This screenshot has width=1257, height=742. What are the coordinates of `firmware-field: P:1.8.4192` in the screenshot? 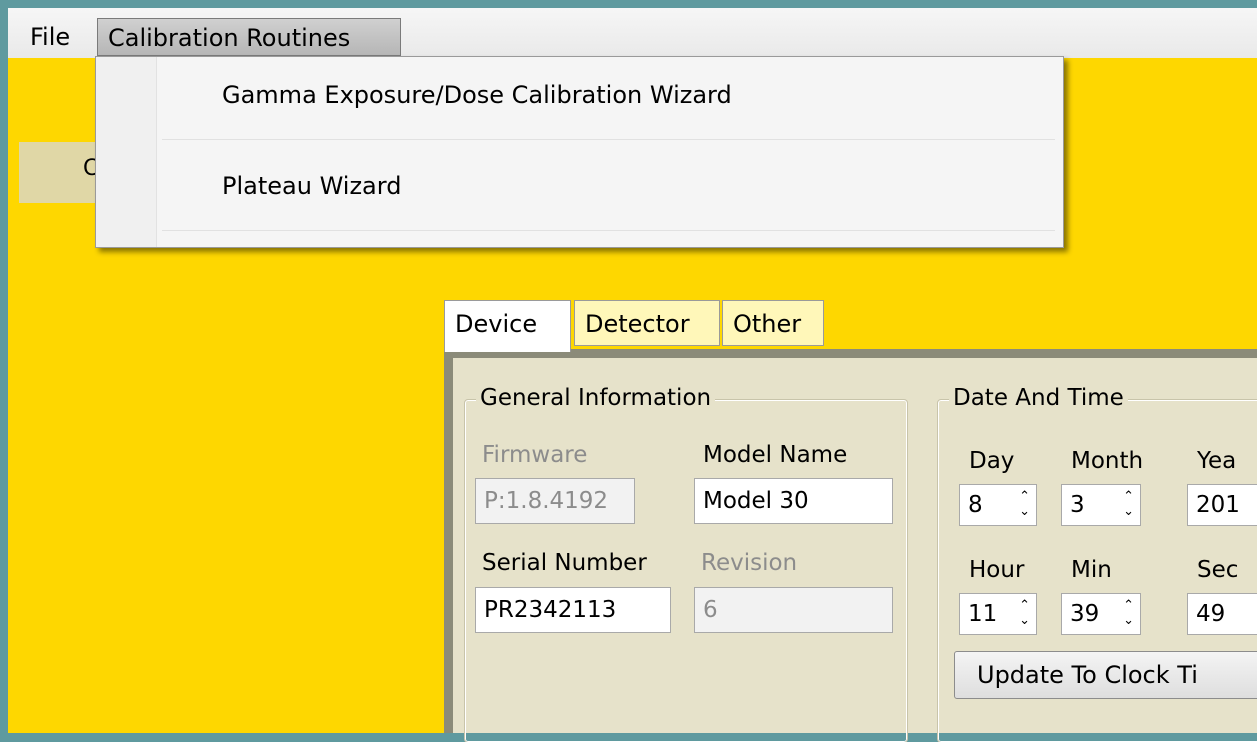 It's located at (555, 501).